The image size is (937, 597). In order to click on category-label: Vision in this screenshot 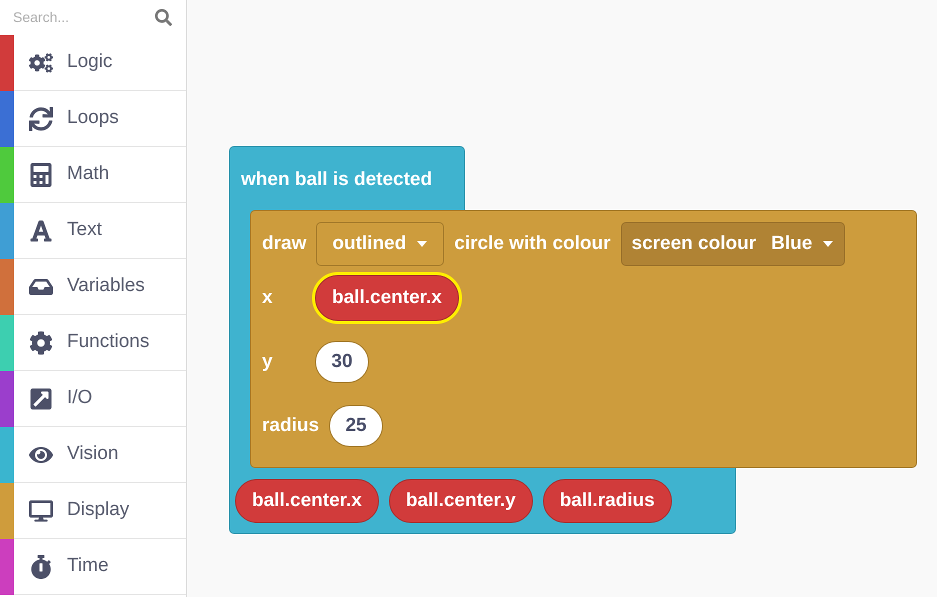, I will do `click(92, 454)`.